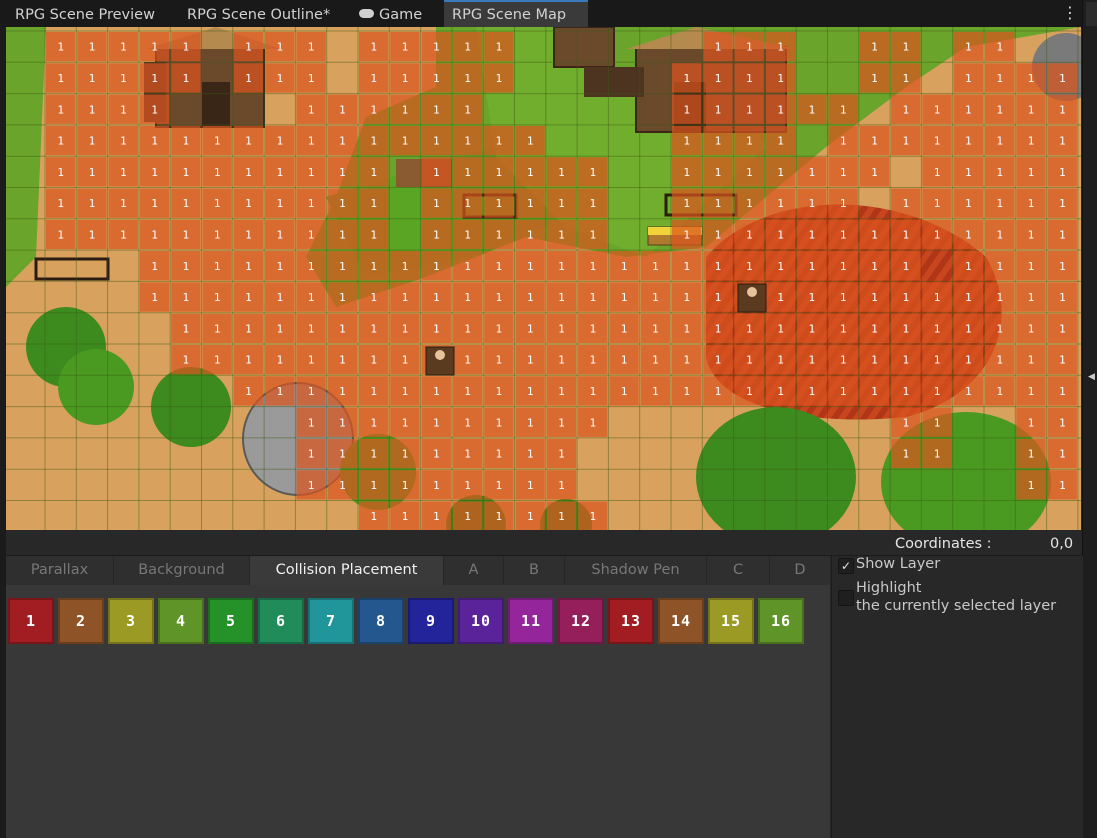 The width and height of the screenshot is (1097, 838). I want to click on collision-swatch-11: 11, so click(531, 621).